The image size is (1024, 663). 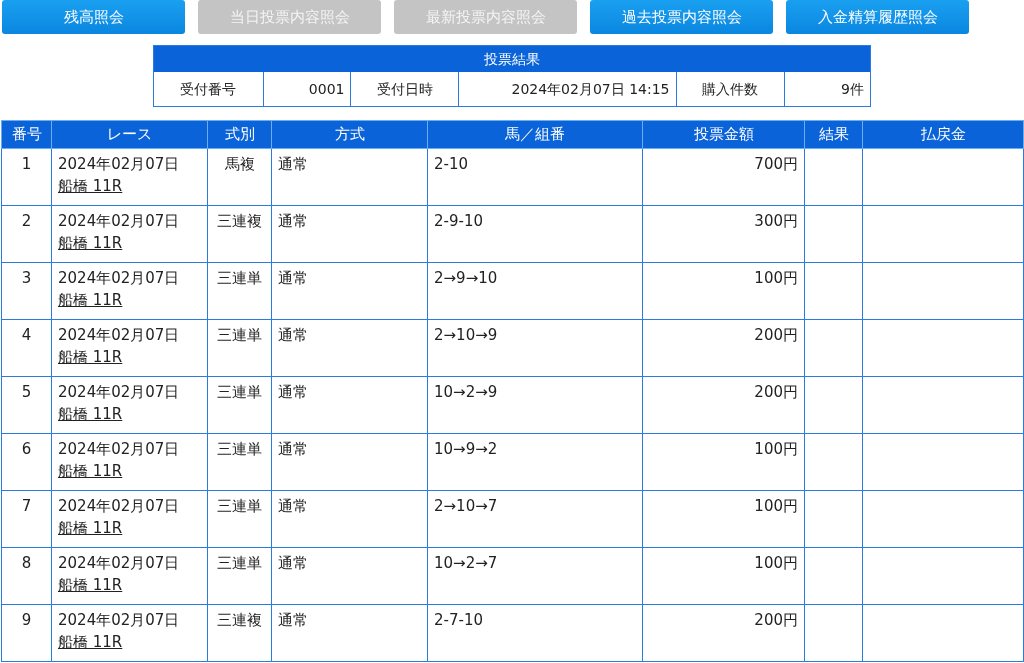 I want to click on table-cell: 1, so click(x=26, y=177).